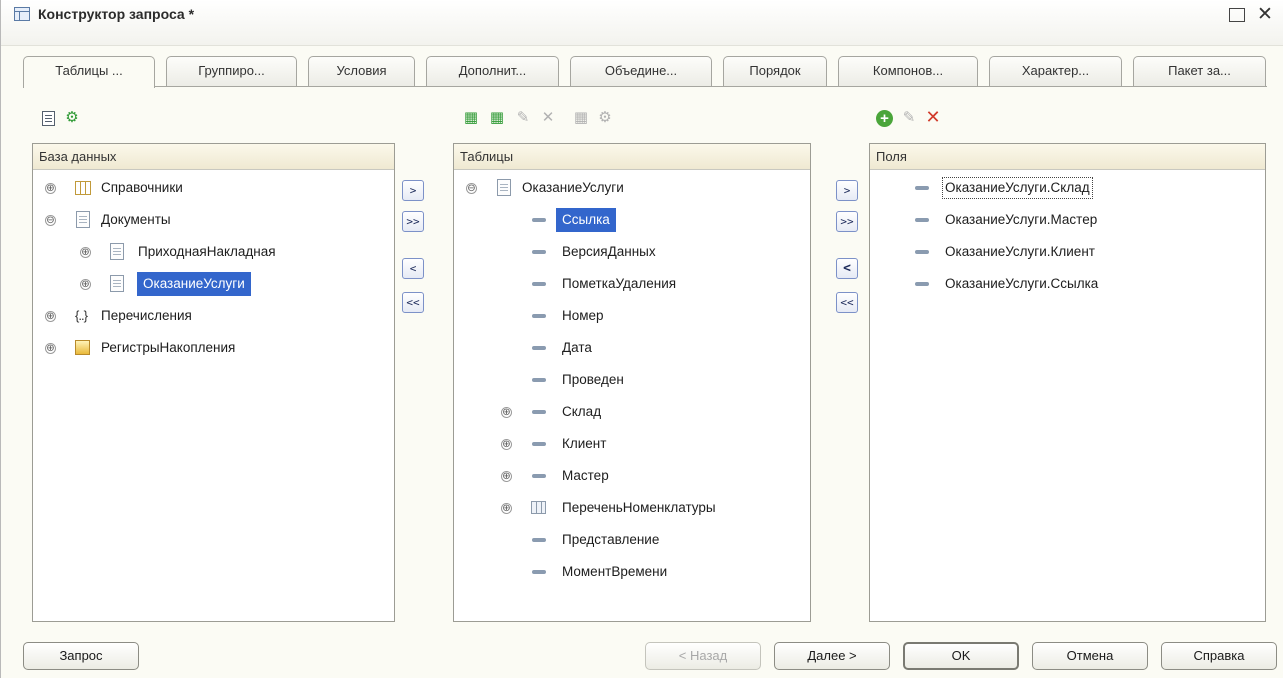  What do you see at coordinates (581, 118) in the screenshot?
I see `replace-table-icon: ▦` at bounding box center [581, 118].